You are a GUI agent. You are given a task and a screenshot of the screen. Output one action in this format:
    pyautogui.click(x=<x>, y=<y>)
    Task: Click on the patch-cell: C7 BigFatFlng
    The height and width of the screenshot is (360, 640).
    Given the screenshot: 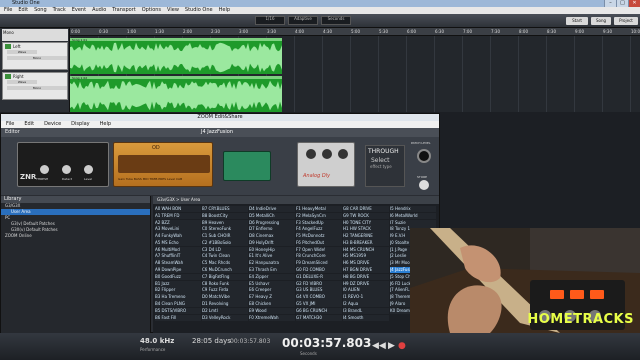 What is the action you would take?
    pyautogui.click(x=225, y=277)
    